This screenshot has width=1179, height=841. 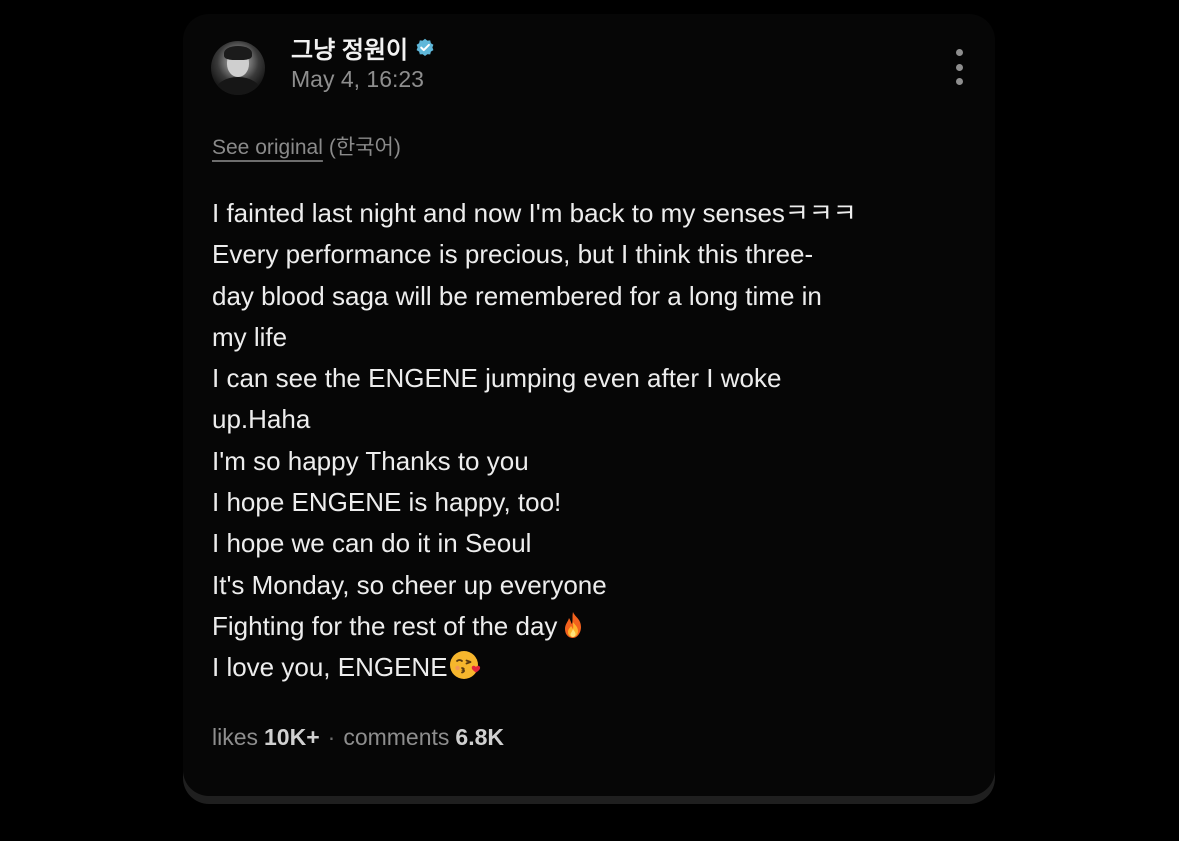 I want to click on post-line: It's Monday, so cheer up everyone, so click(x=409, y=584).